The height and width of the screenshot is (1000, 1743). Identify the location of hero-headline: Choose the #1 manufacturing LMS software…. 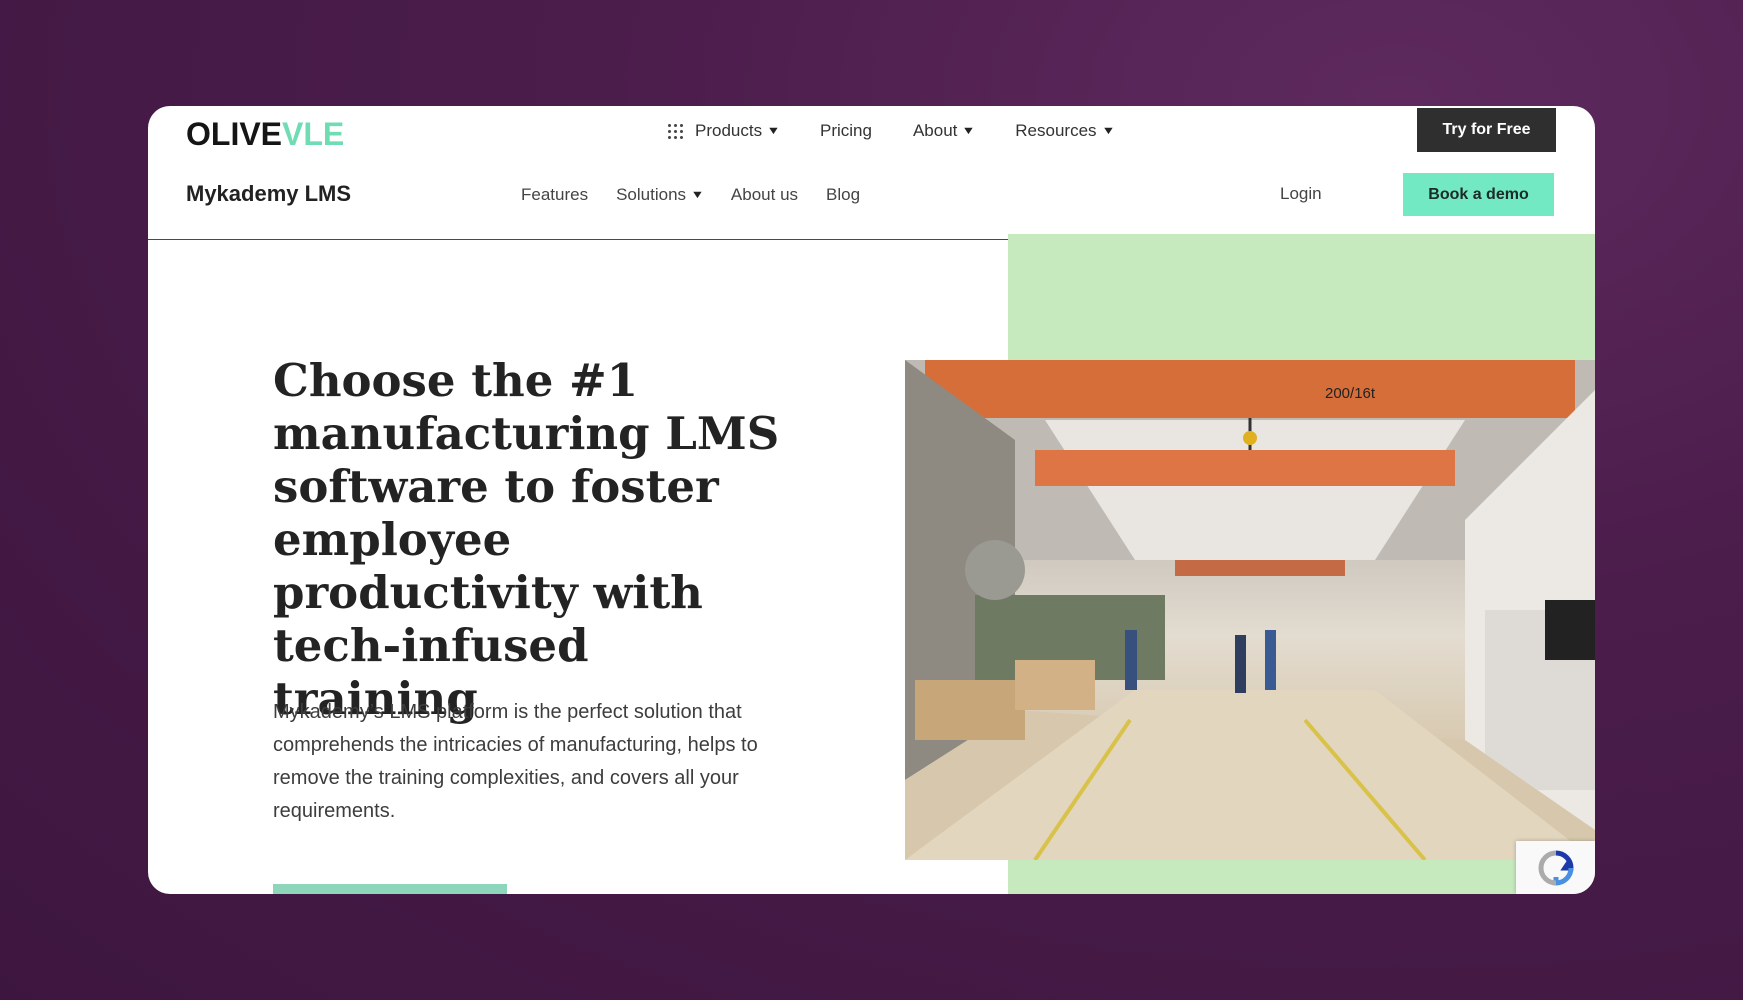
(533, 539).